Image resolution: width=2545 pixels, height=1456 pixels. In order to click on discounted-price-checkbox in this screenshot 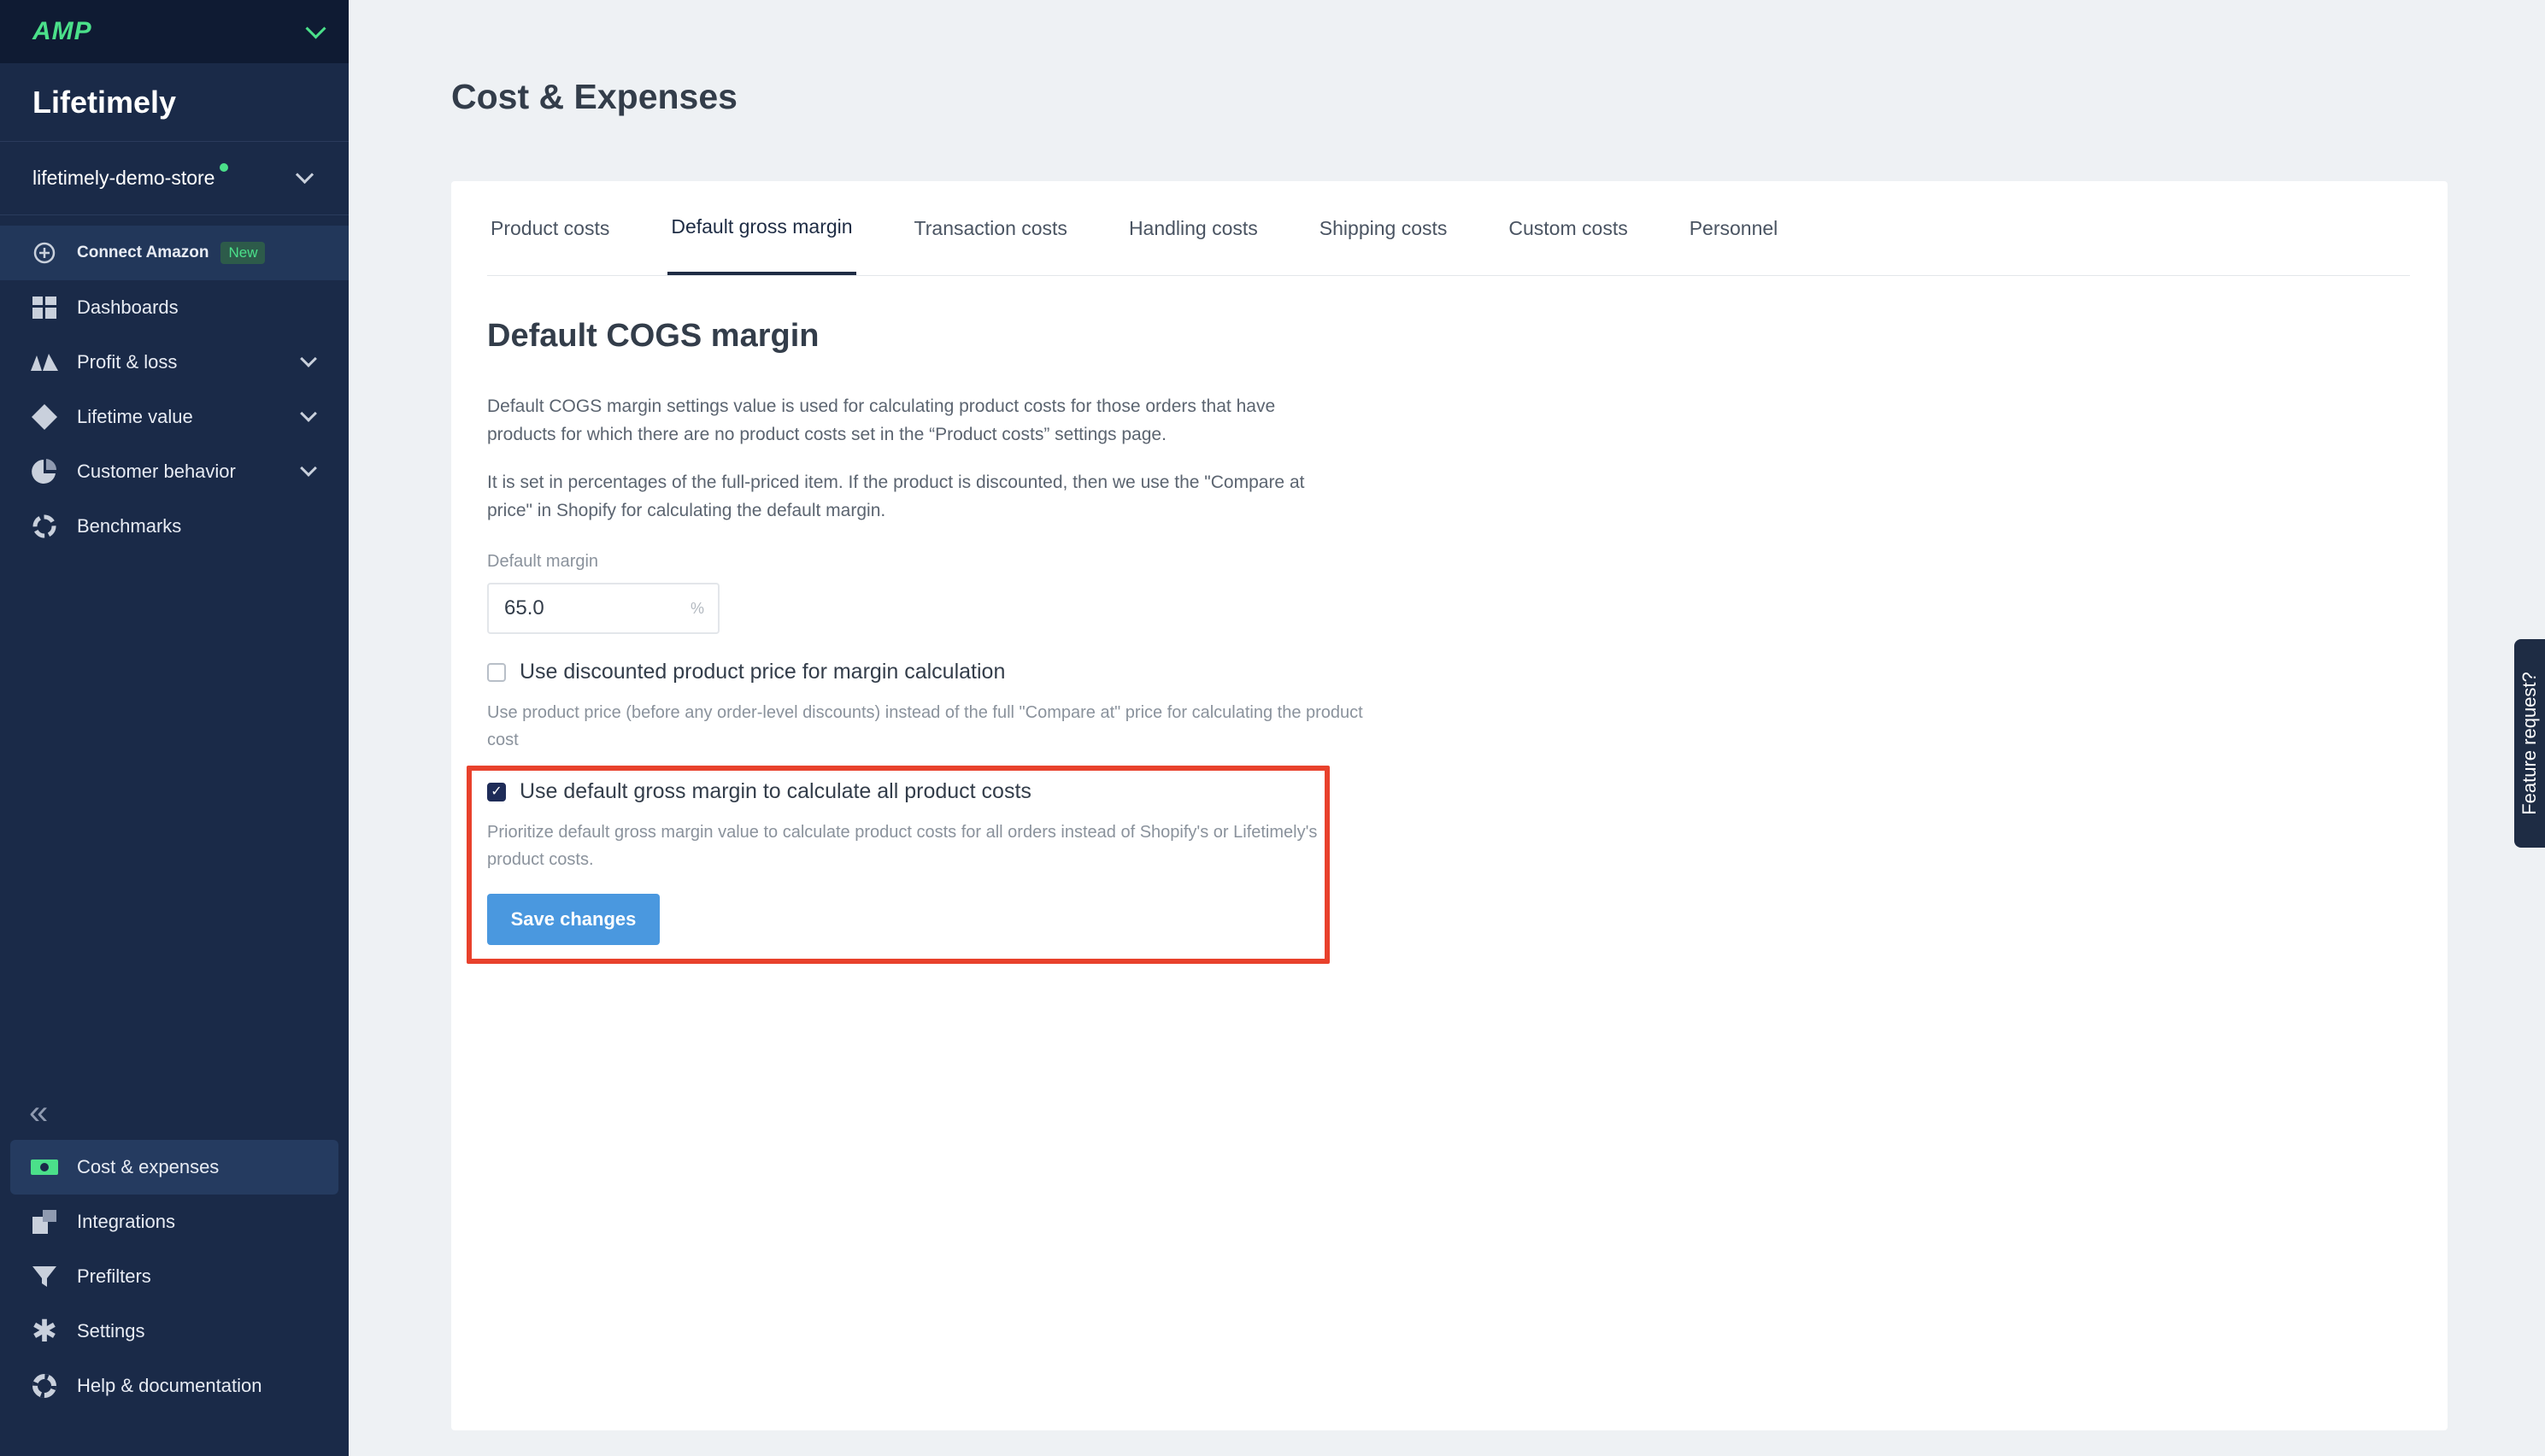, I will do `click(496, 672)`.